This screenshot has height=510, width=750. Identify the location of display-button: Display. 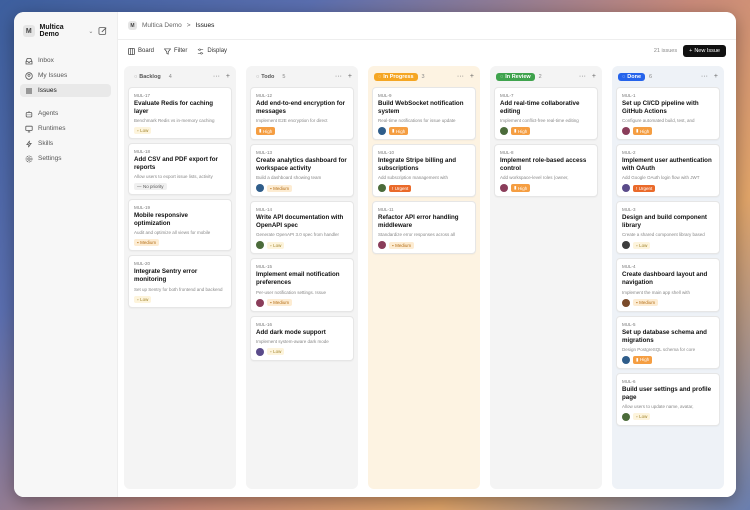
(212, 51).